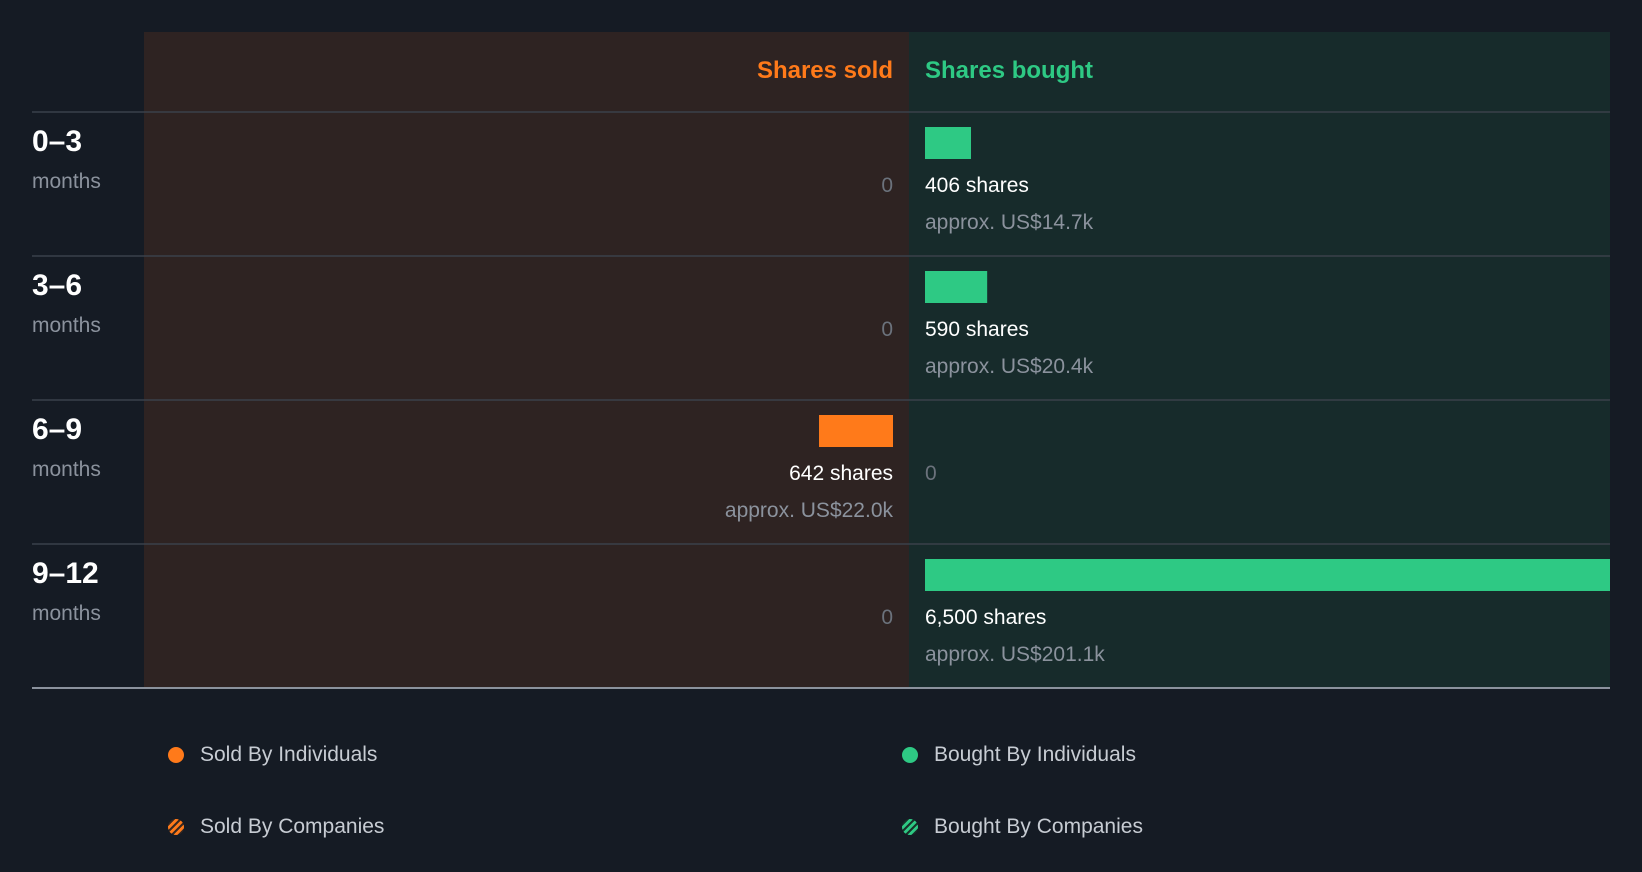  Describe the element at coordinates (1009, 222) in the screenshot. I see `bought-approx-label: approx. US$14.7k` at that location.